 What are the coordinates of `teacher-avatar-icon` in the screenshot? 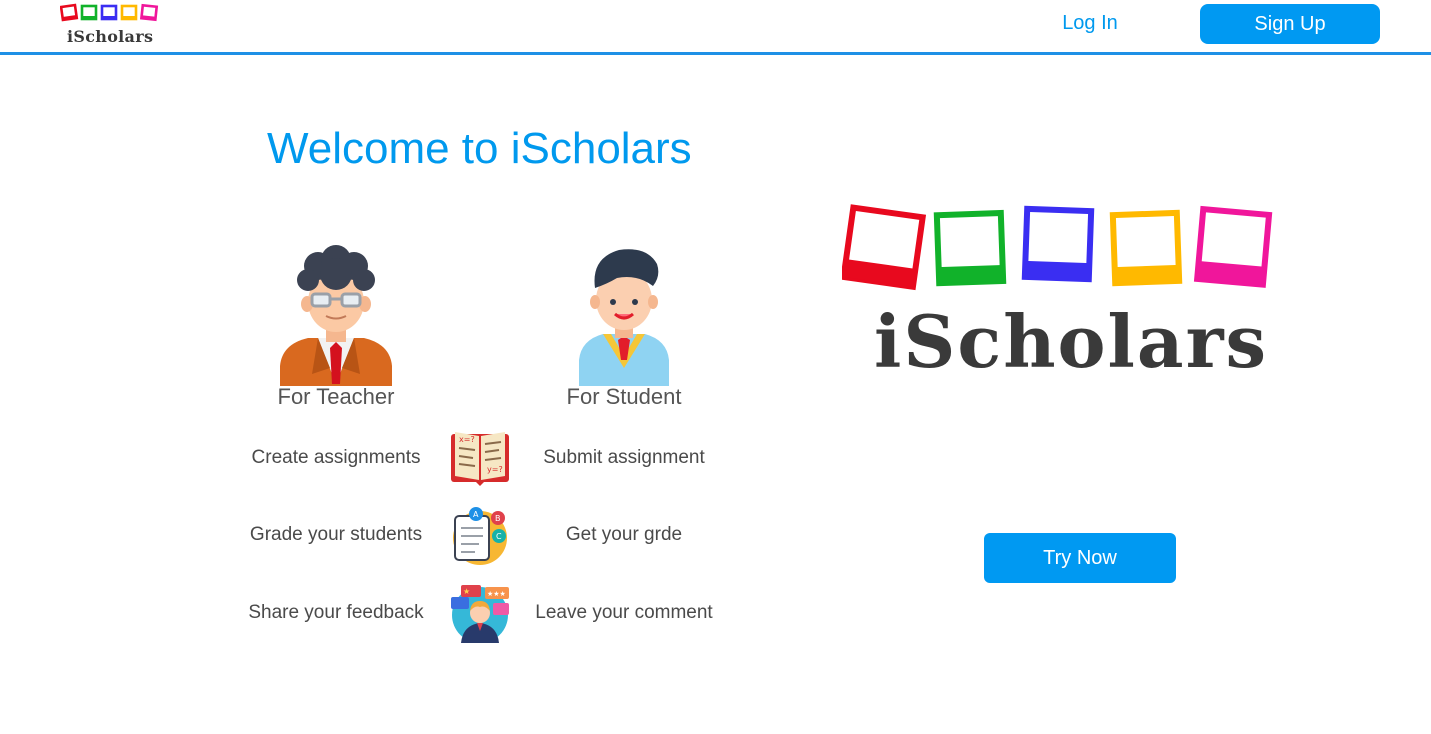 It's located at (336, 315).